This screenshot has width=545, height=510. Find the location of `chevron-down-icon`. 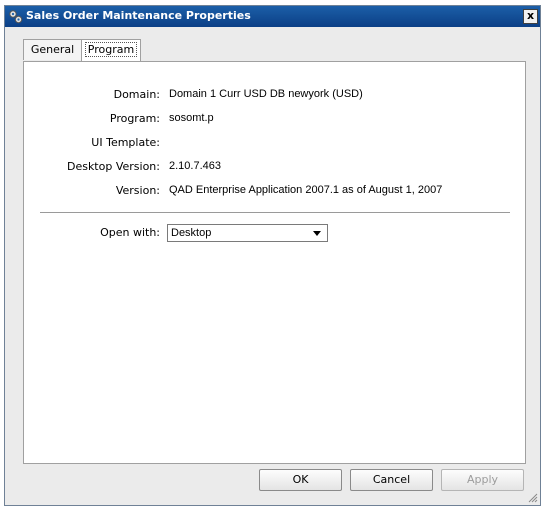

chevron-down-icon is located at coordinates (317, 233).